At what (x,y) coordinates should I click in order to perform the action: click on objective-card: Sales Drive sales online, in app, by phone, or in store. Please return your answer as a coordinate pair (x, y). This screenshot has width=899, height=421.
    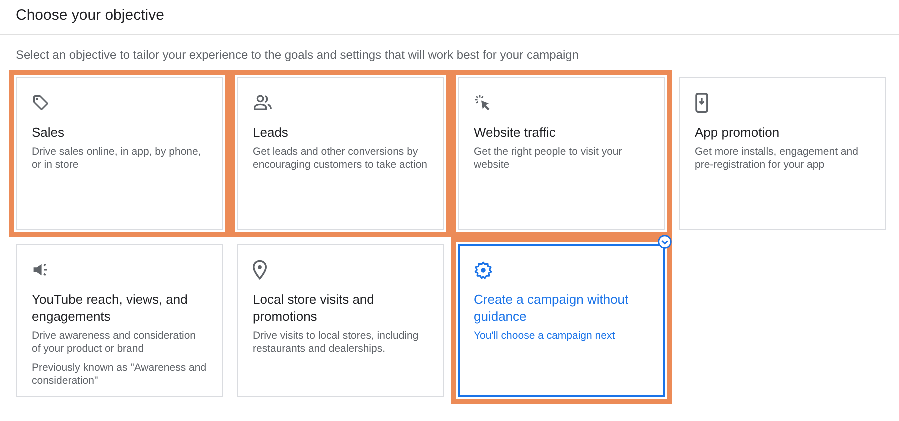
    Looking at the image, I should click on (119, 153).